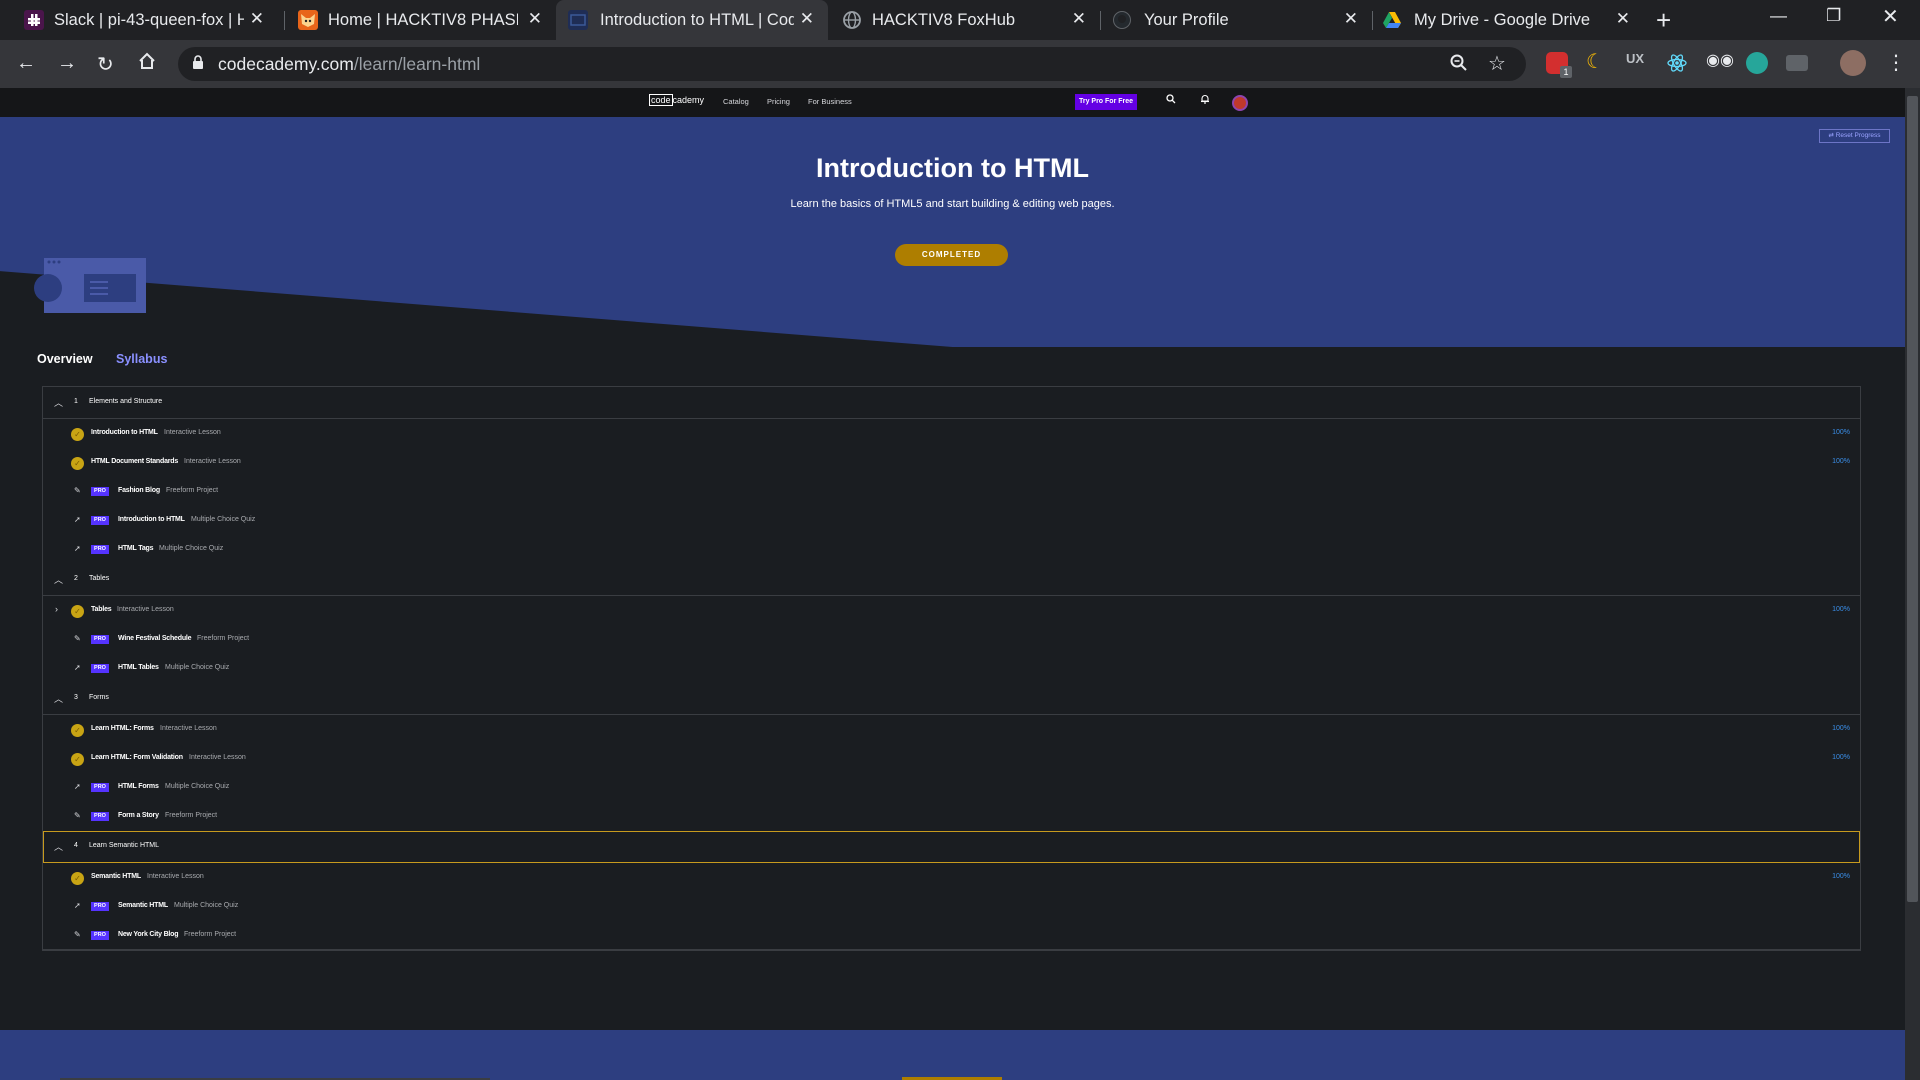 The height and width of the screenshot is (1080, 1920). What do you see at coordinates (951, 668) in the screenshot?
I see `syllabus-item: ➚ PRO HTML Tables Multiple Choice Quiz` at bounding box center [951, 668].